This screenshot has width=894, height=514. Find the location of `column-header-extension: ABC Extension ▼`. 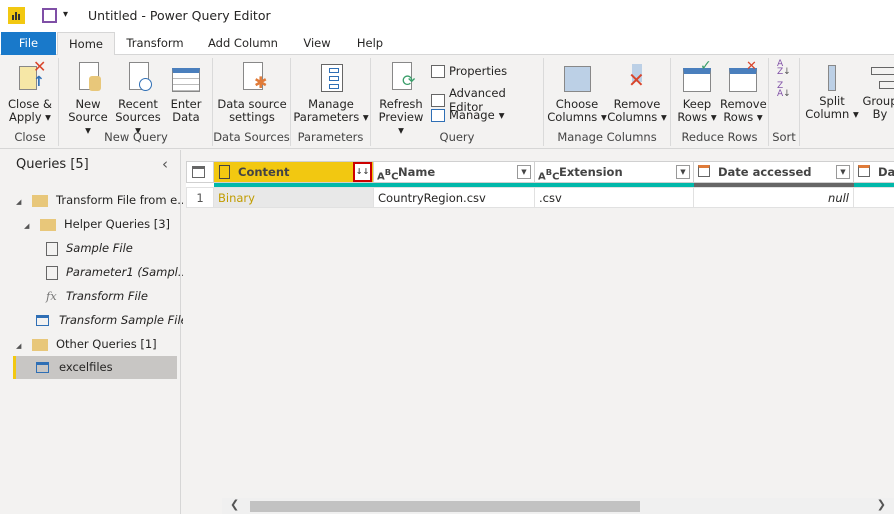

column-header-extension: ABC Extension ▼ is located at coordinates (614, 172).